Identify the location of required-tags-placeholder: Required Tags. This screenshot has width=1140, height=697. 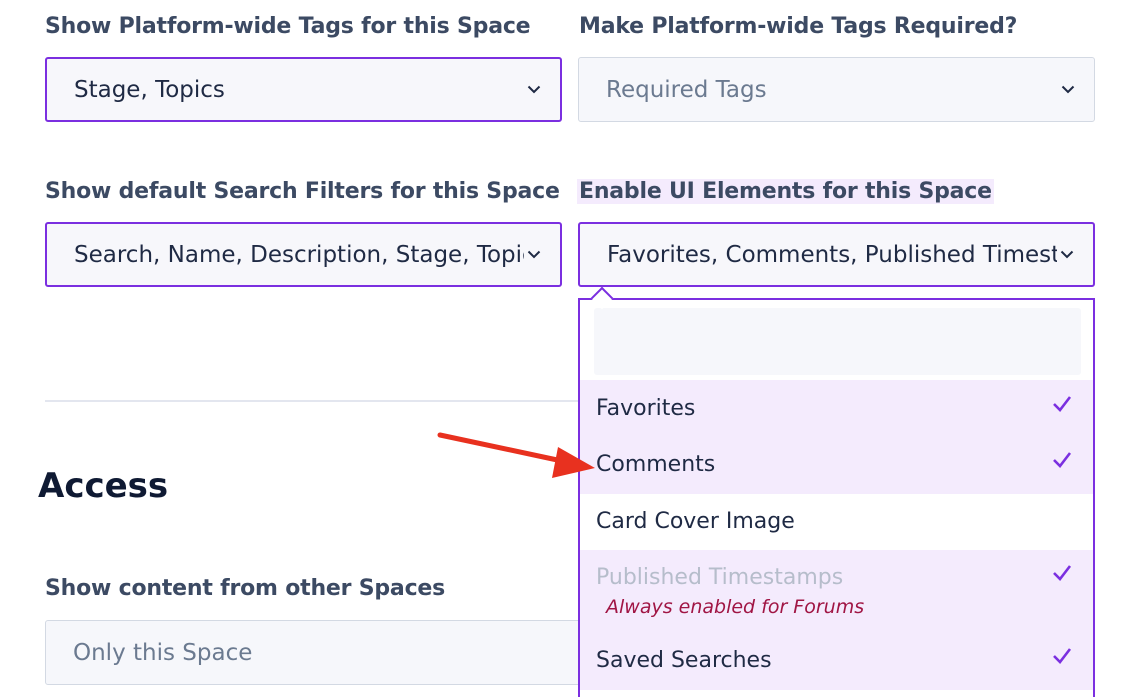
(686, 89).